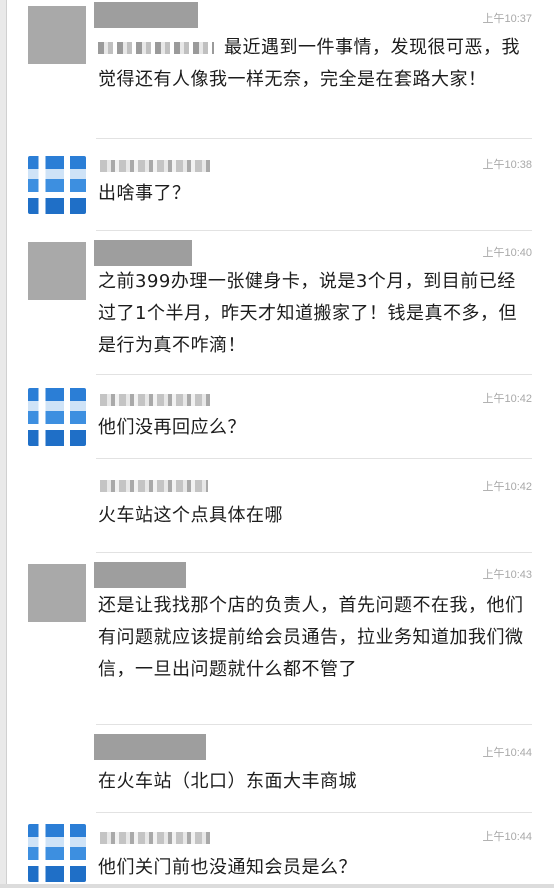  I want to click on chat-message: 上午10:38 出啥事了？, so click(280, 184).